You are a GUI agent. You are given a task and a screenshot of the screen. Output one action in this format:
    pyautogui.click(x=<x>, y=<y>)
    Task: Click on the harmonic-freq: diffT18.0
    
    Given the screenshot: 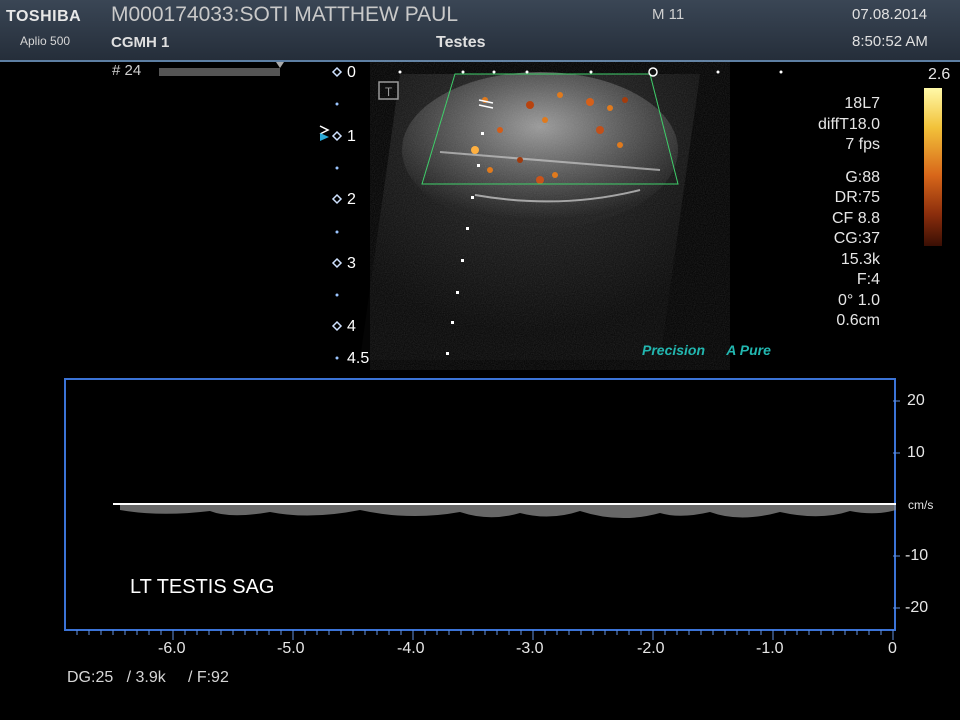 What is the action you would take?
    pyautogui.click(x=849, y=124)
    